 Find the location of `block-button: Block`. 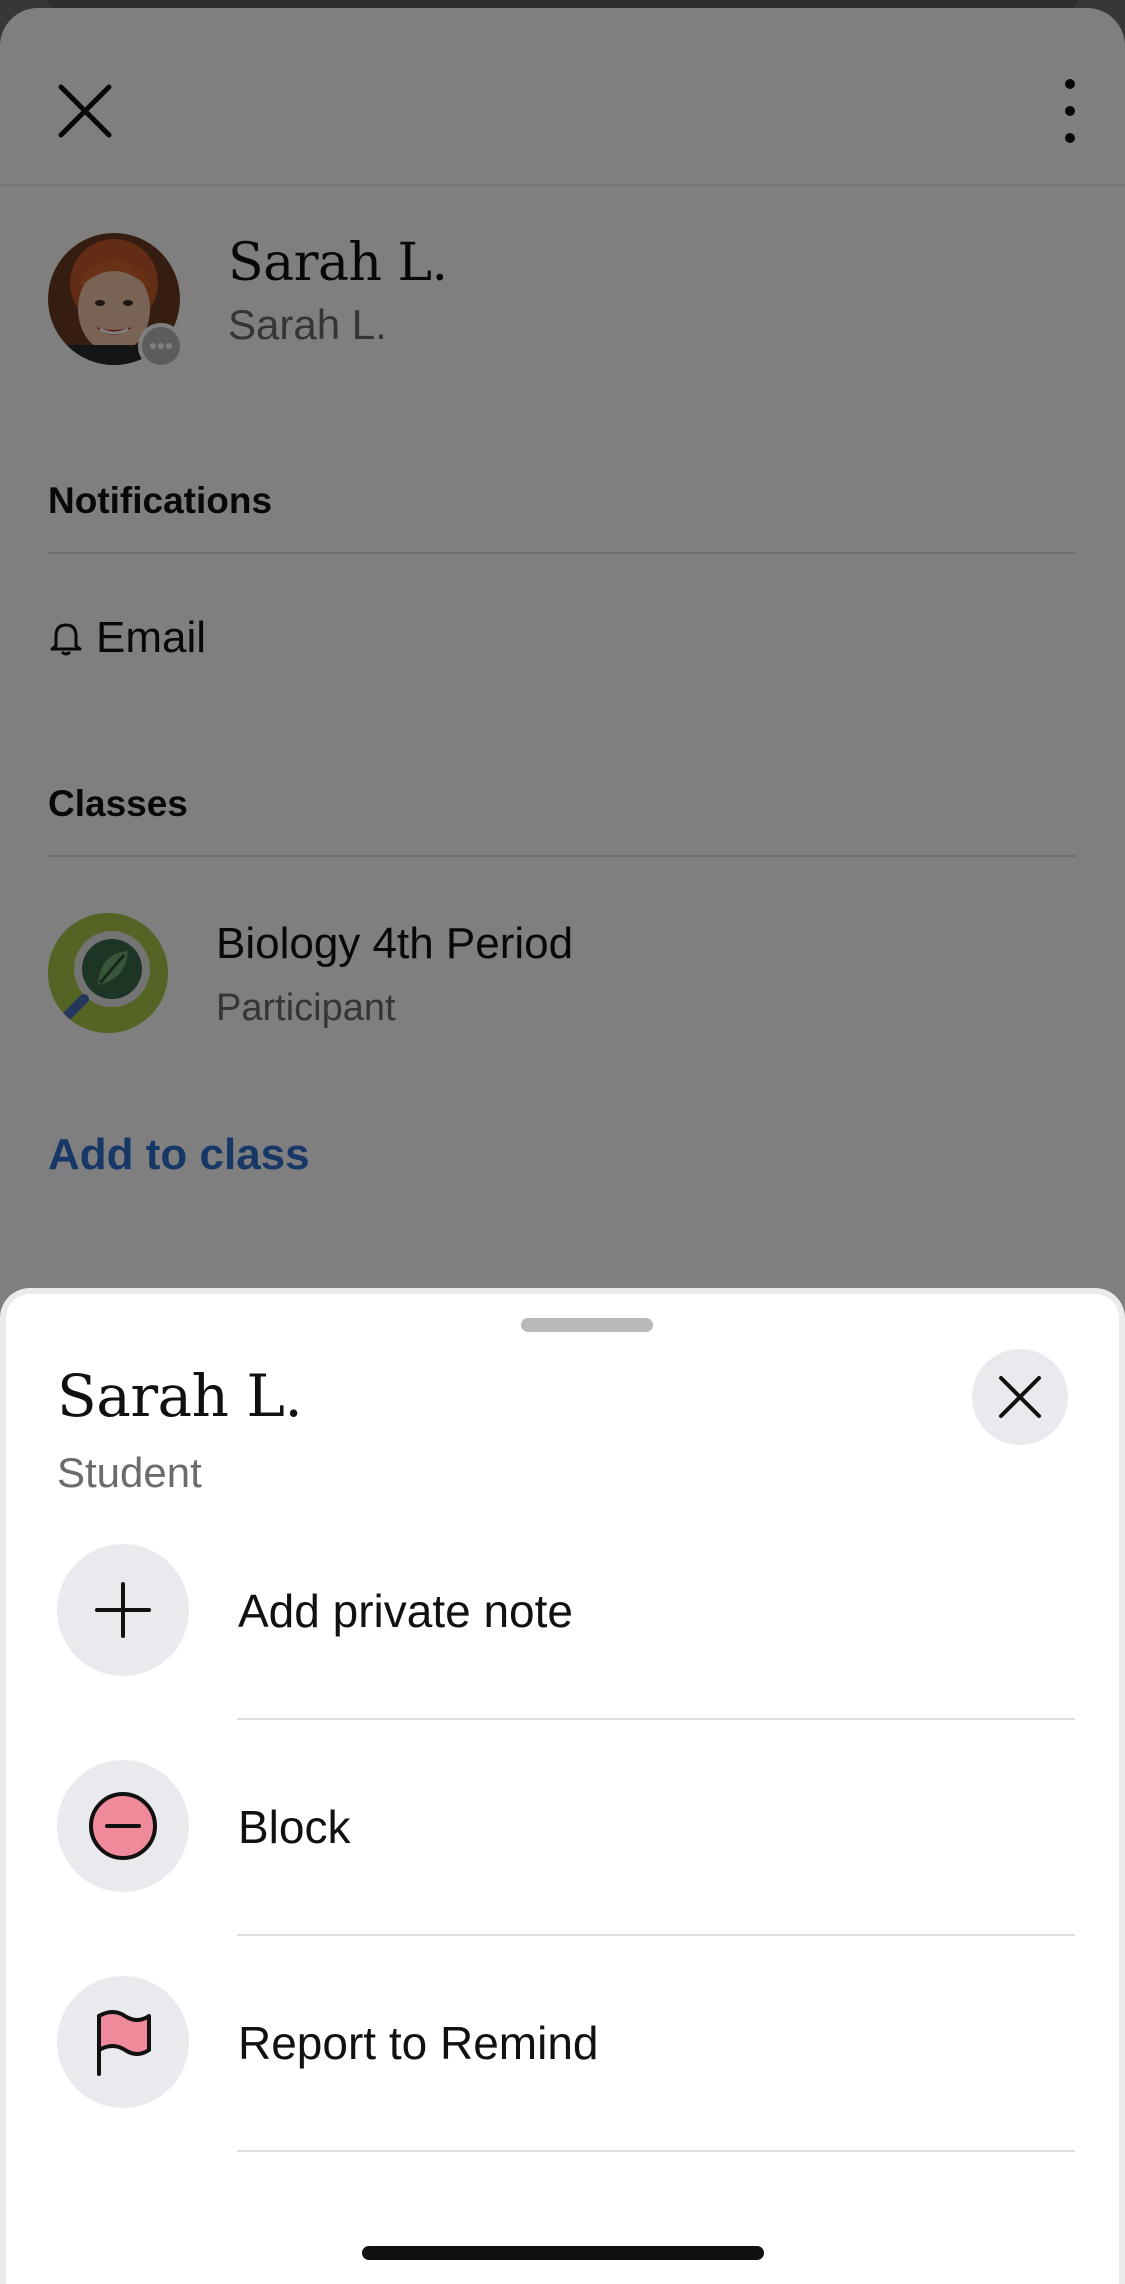

block-button: Block is located at coordinates (566, 1827).